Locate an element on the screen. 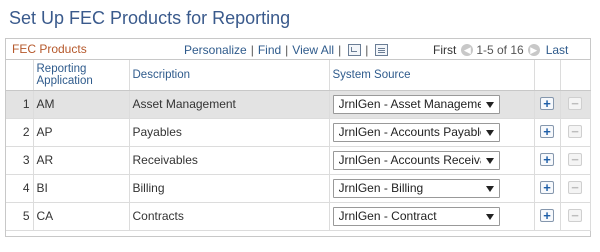  description-cell: Billing is located at coordinates (229, 188).